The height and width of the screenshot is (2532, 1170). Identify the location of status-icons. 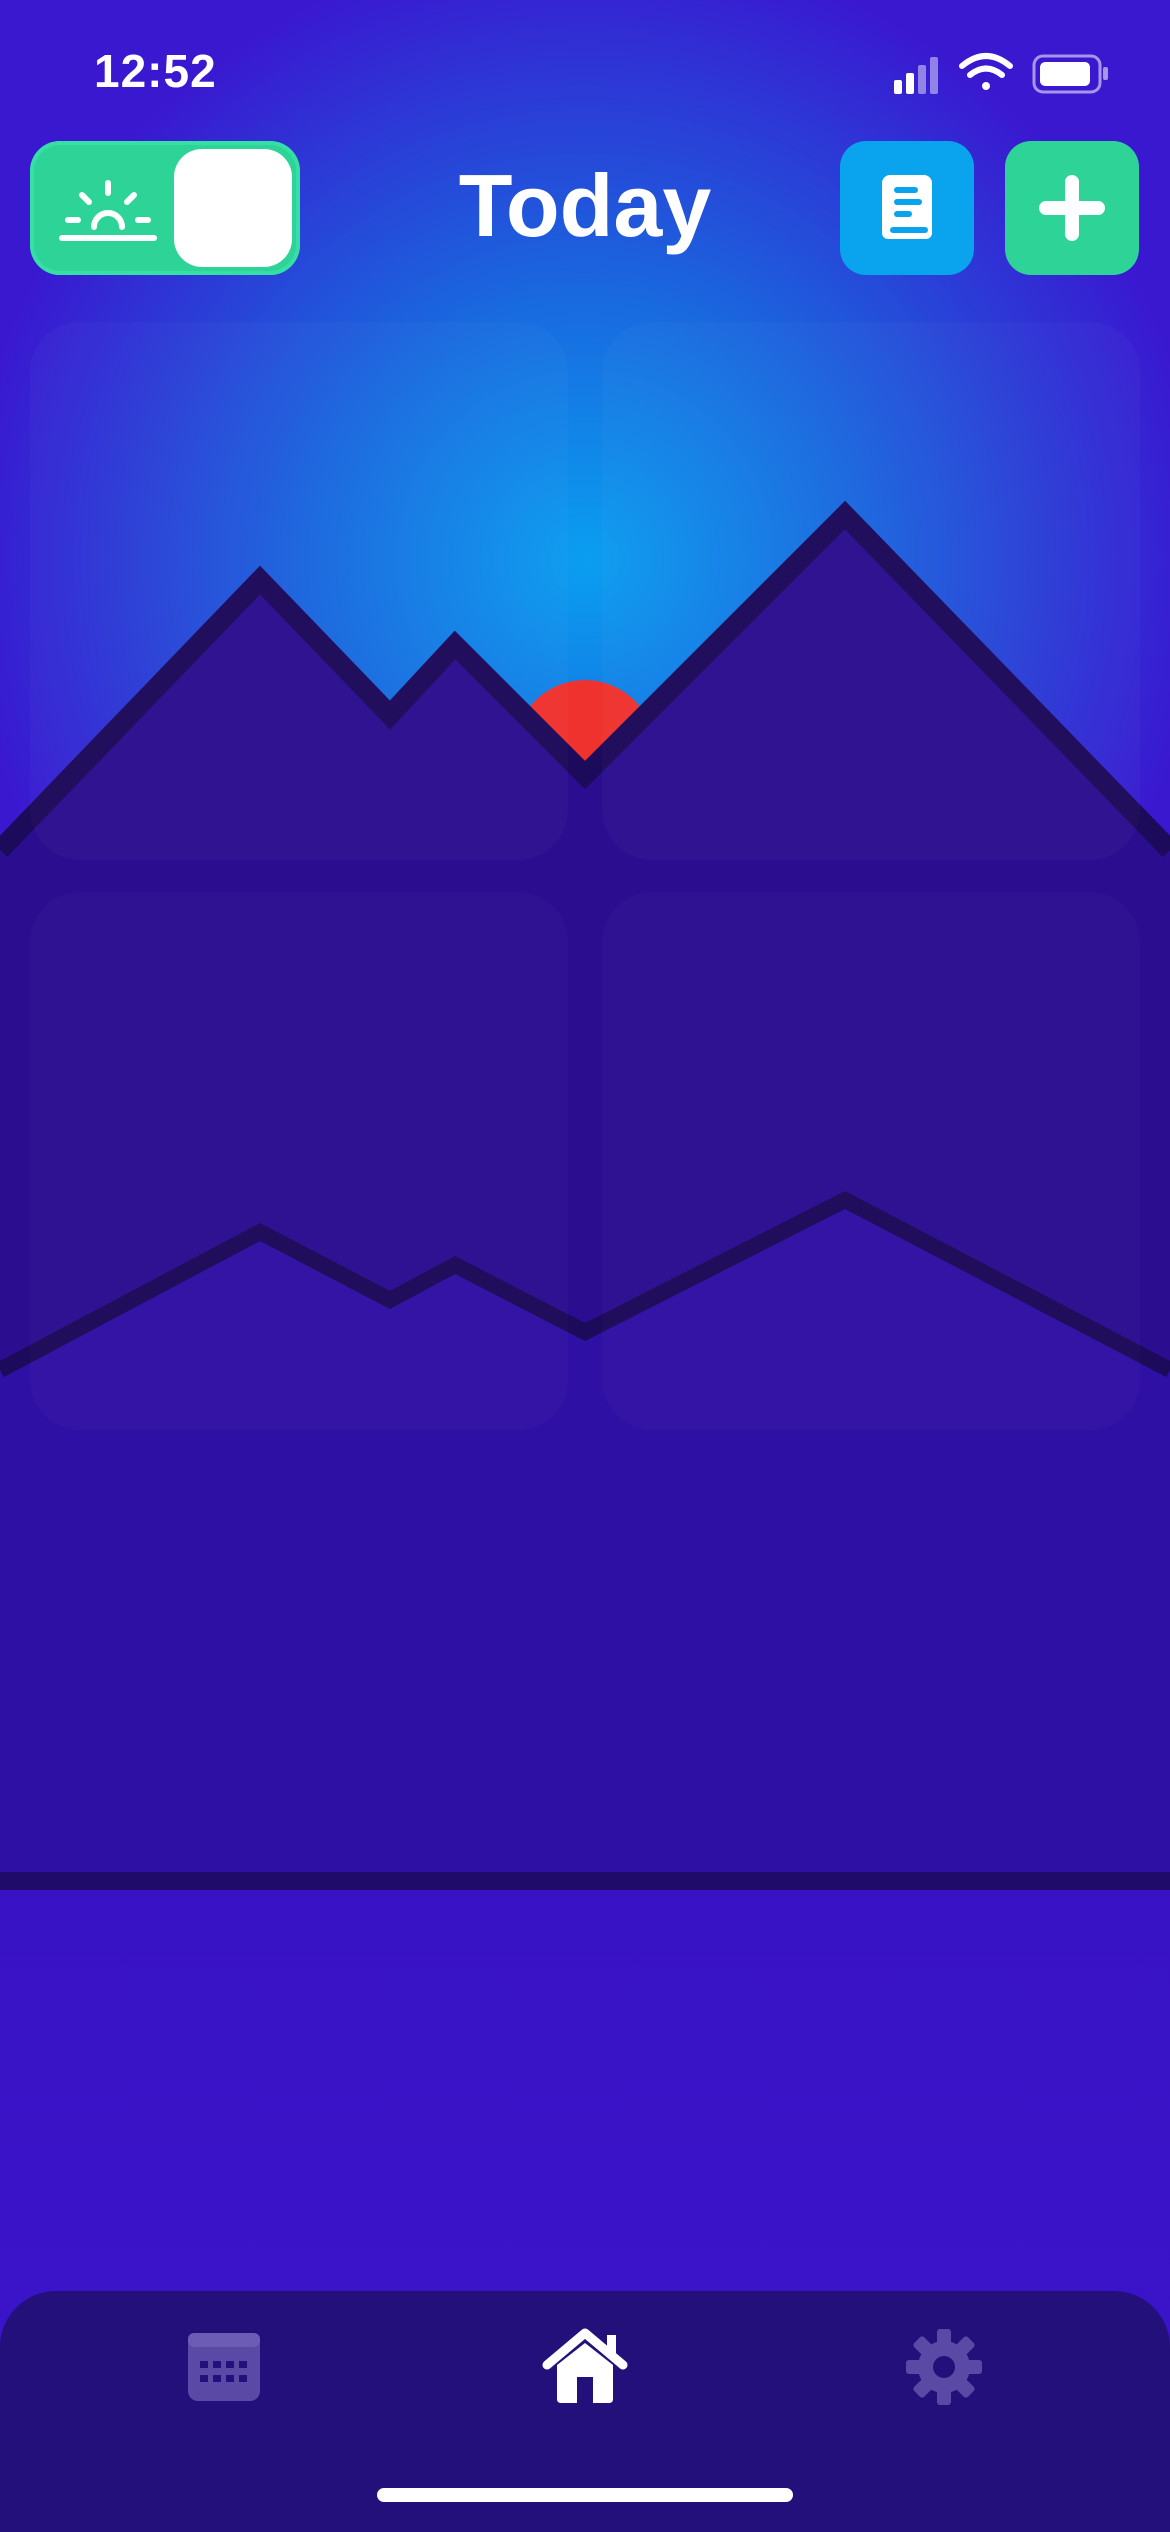
(1001, 73).